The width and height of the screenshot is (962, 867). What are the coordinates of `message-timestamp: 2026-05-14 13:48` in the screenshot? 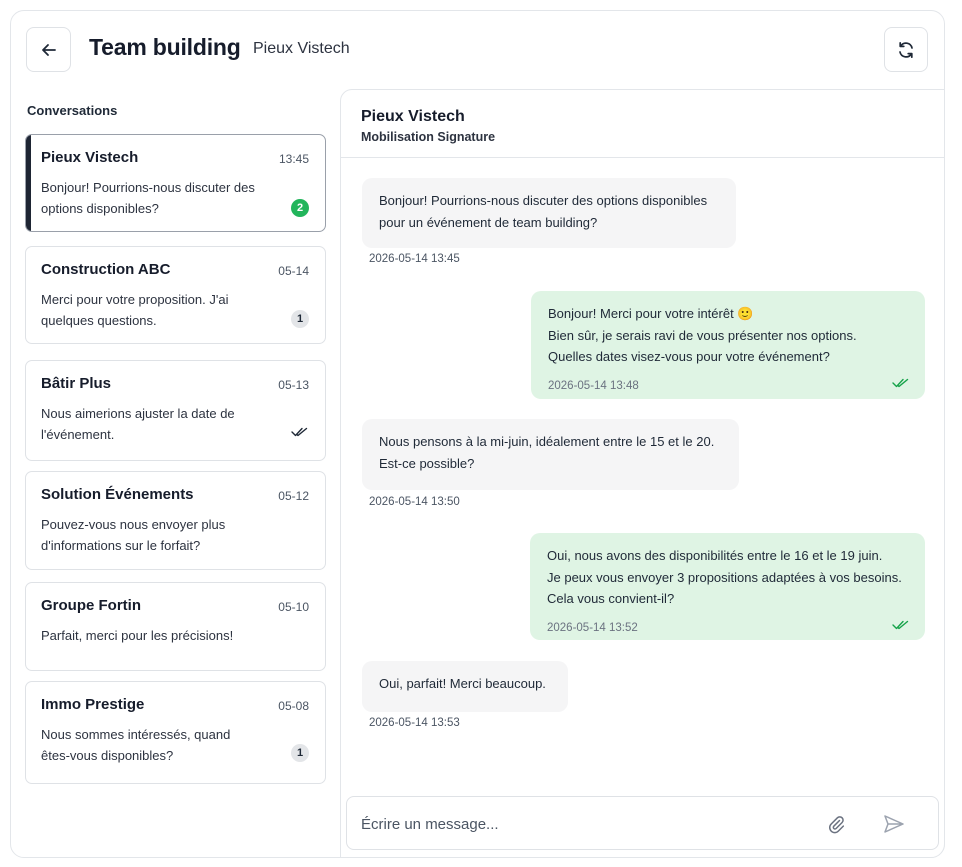 It's located at (593, 386).